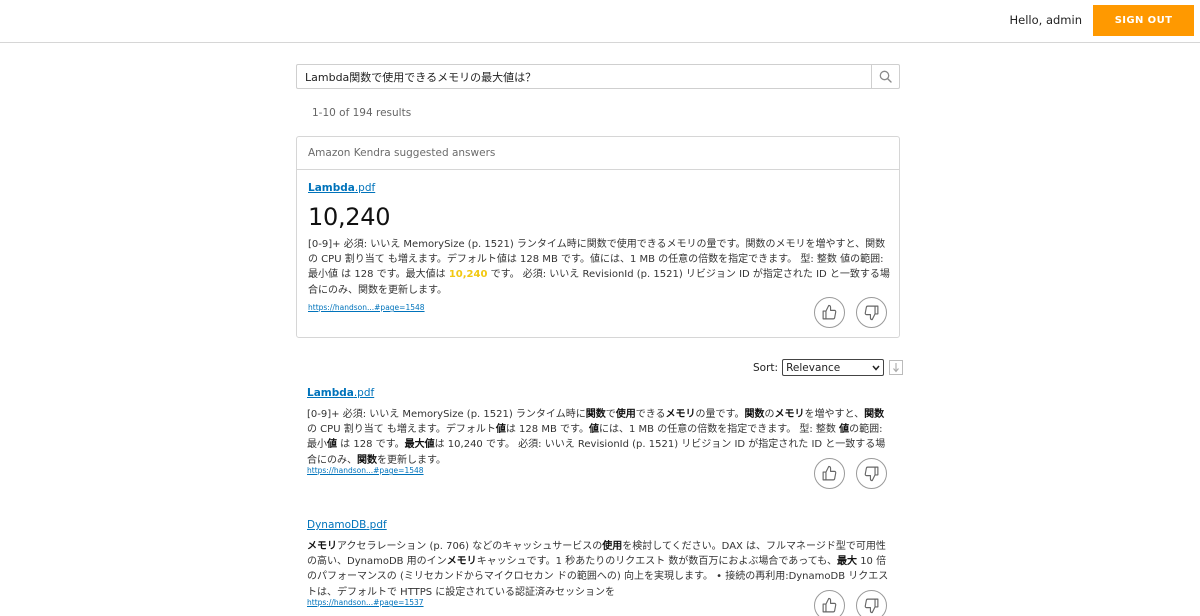 The image size is (1200, 616). Describe the element at coordinates (1143, 20) in the screenshot. I see `sign-out-button: SIGN OUT` at that location.